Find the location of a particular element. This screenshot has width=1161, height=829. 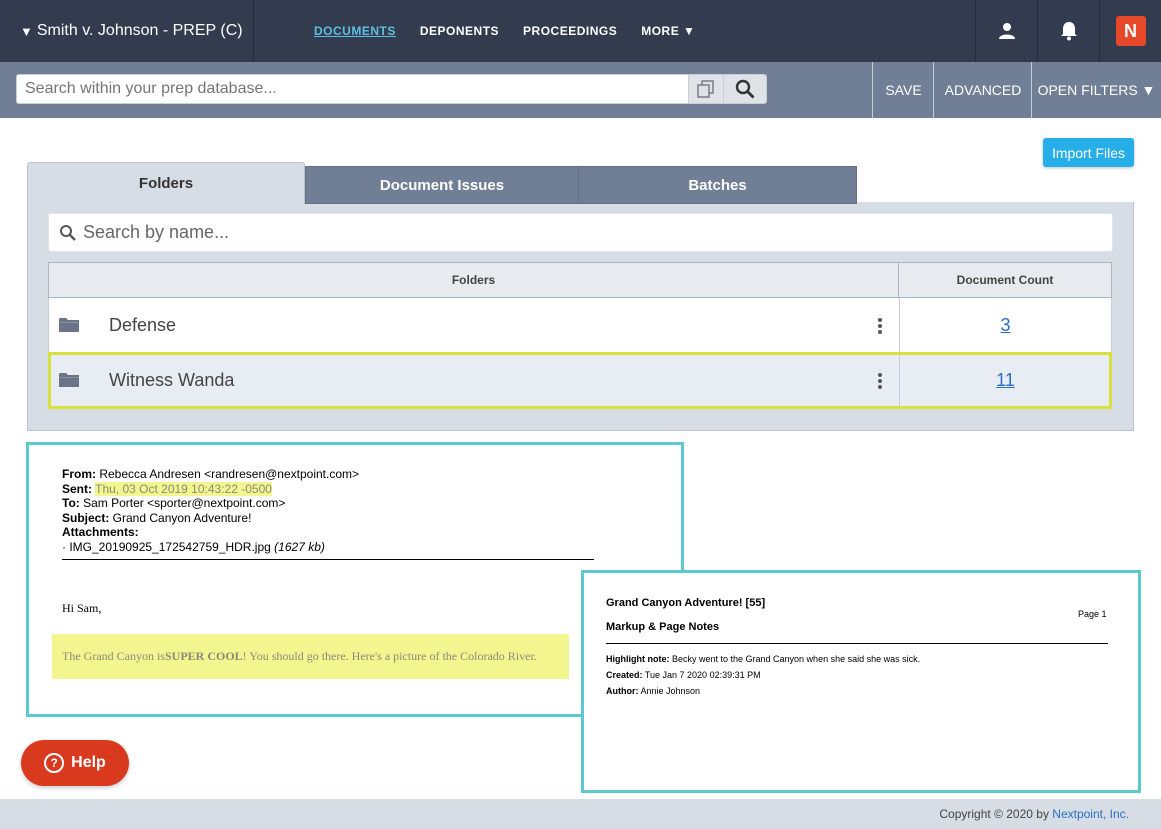

table-row: Witness Wanda 11 is located at coordinates (580, 380).